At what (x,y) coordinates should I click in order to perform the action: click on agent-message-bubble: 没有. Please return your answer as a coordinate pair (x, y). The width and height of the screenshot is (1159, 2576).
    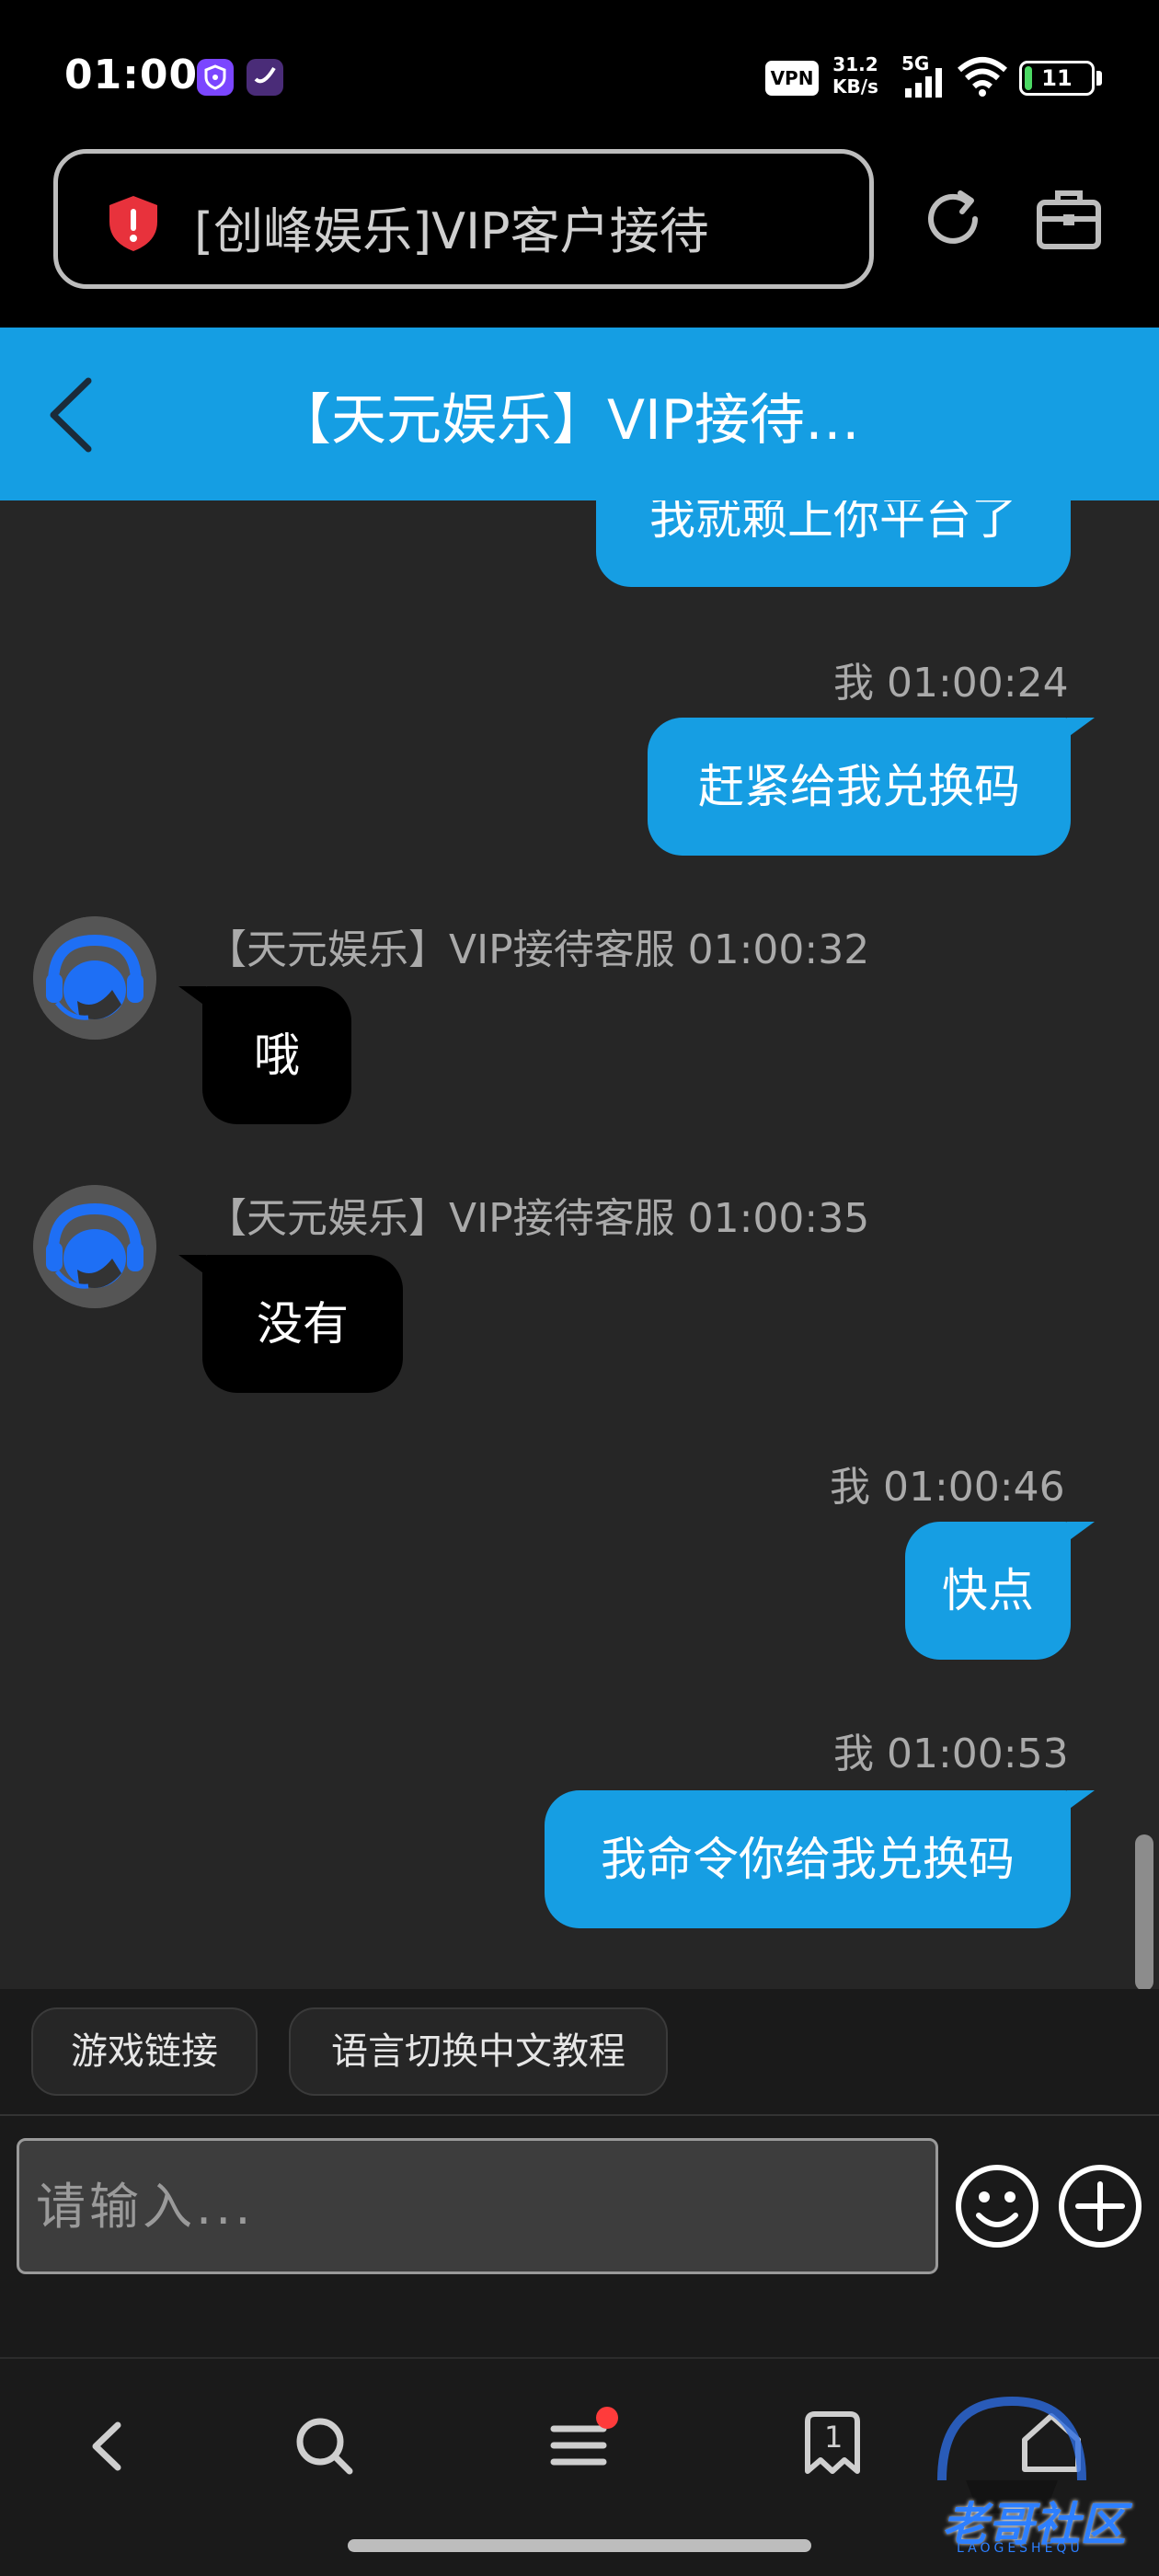
    Looking at the image, I should click on (302, 1324).